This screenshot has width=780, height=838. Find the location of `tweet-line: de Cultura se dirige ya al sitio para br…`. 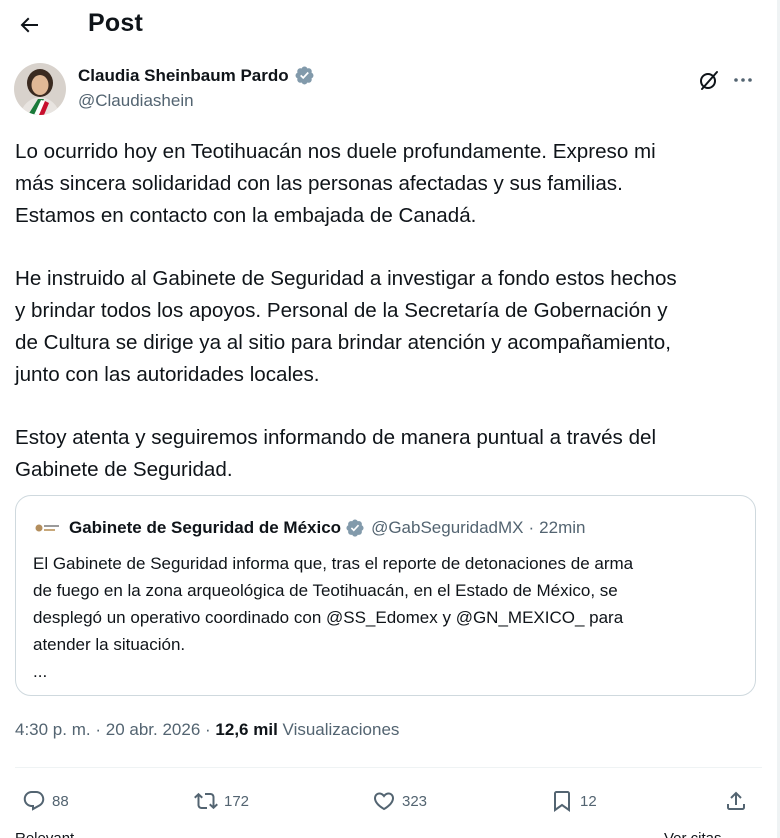

tweet-line: de Cultura se dirige ya al sitio para br… is located at coordinates (343, 342).